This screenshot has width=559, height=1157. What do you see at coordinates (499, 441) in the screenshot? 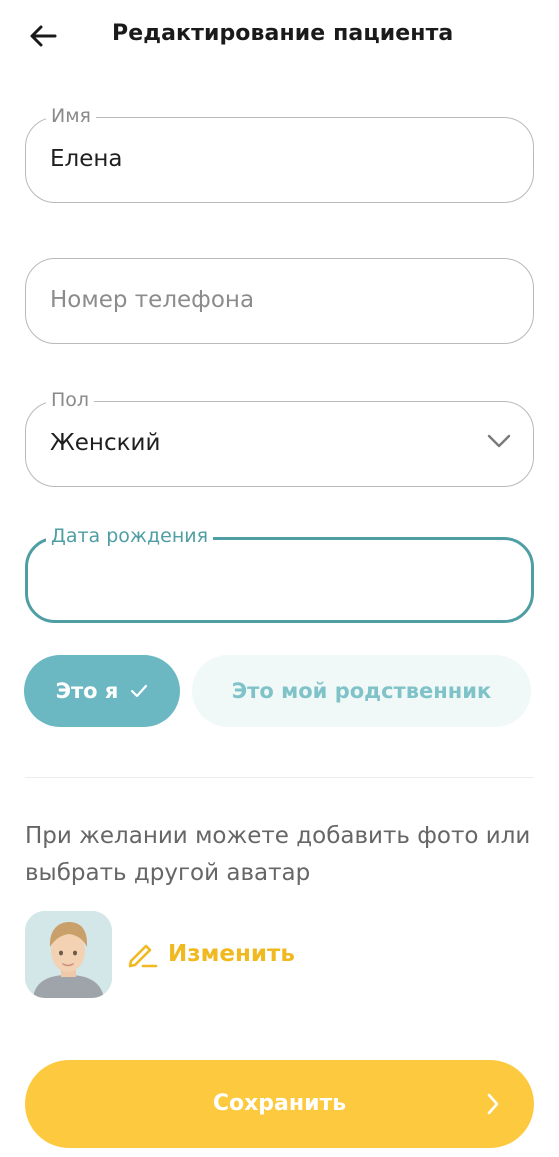
I see `chevron-down-icon` at bounding box center [499, 441].